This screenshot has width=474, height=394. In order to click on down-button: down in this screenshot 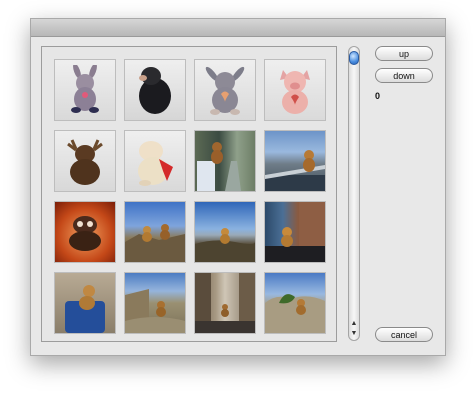, I will do `click(404, 75)`.